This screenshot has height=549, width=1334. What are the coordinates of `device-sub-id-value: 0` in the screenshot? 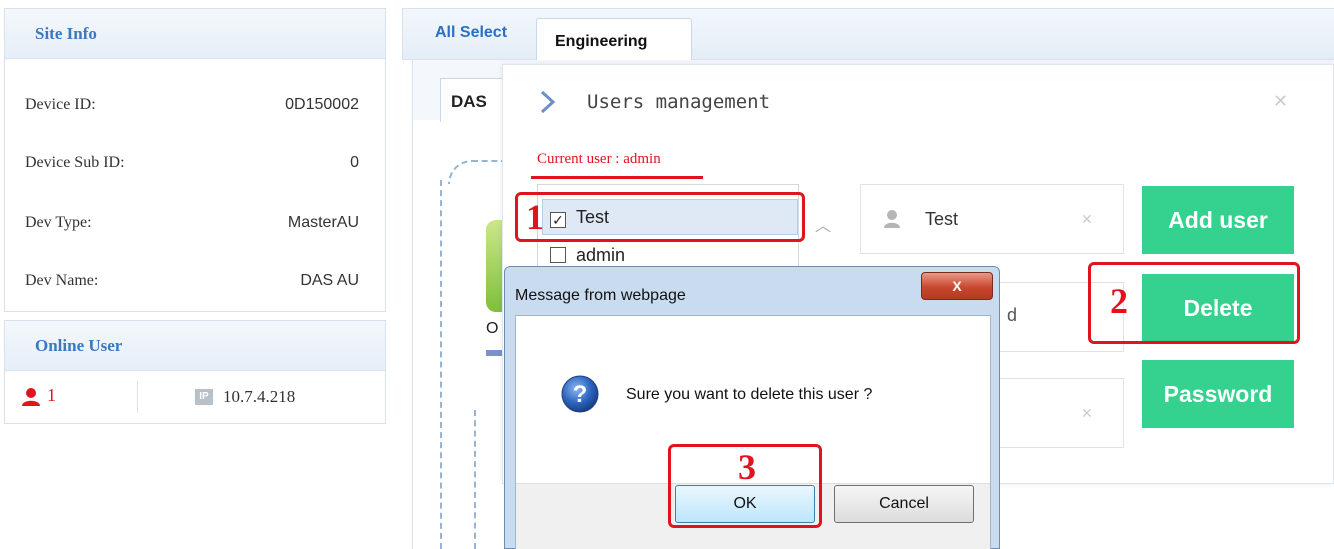 It's located at (354, 162).